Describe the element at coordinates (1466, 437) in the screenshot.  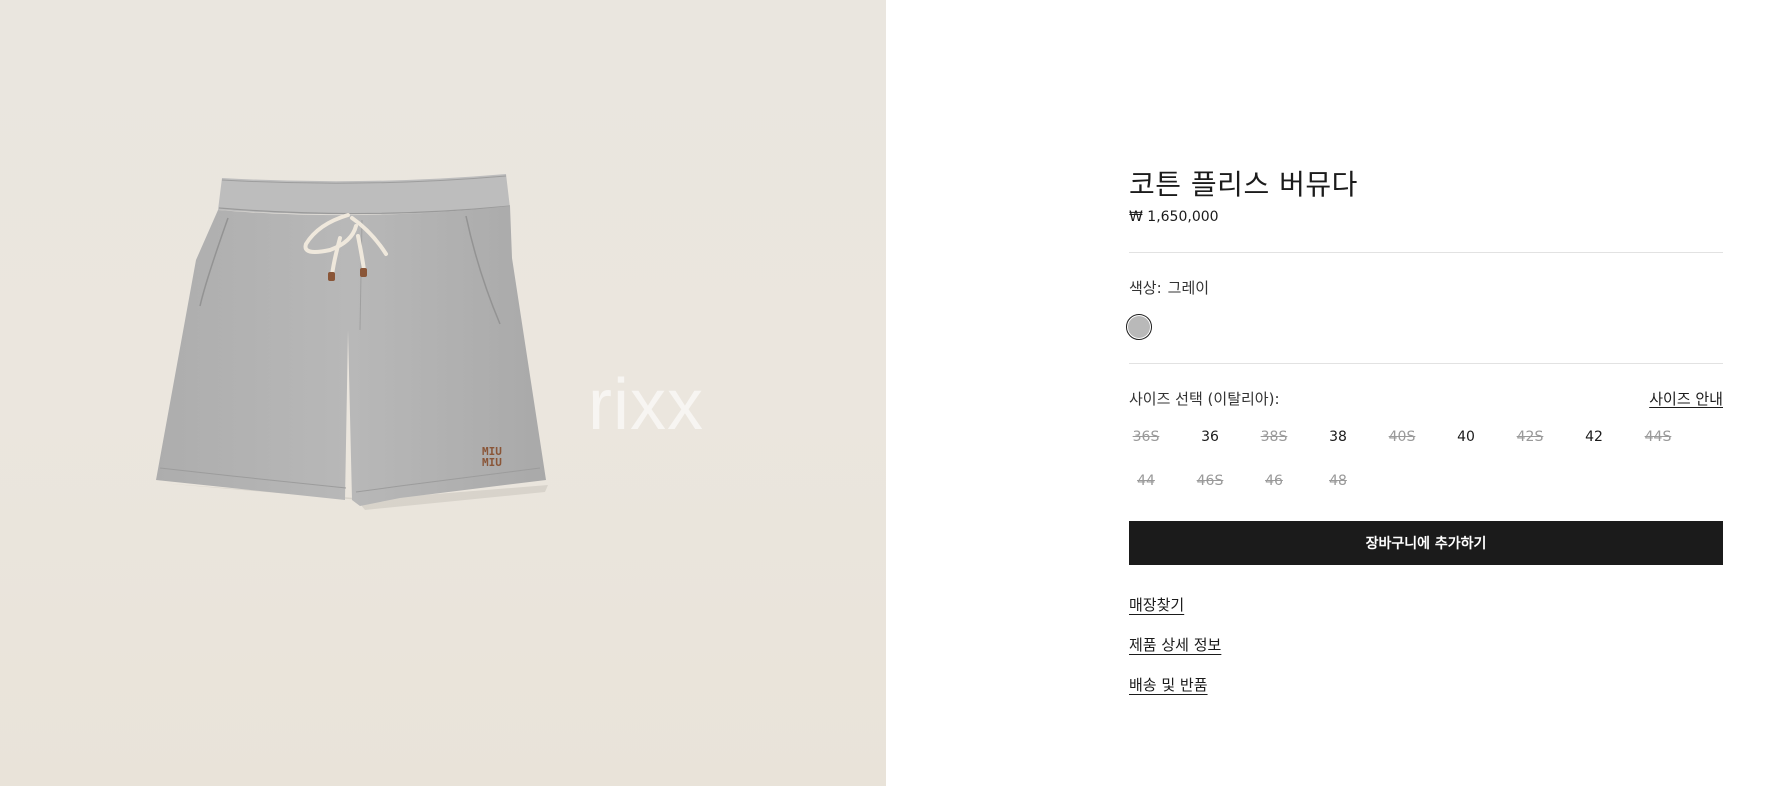
I see `size-option-40: 40` at that location.